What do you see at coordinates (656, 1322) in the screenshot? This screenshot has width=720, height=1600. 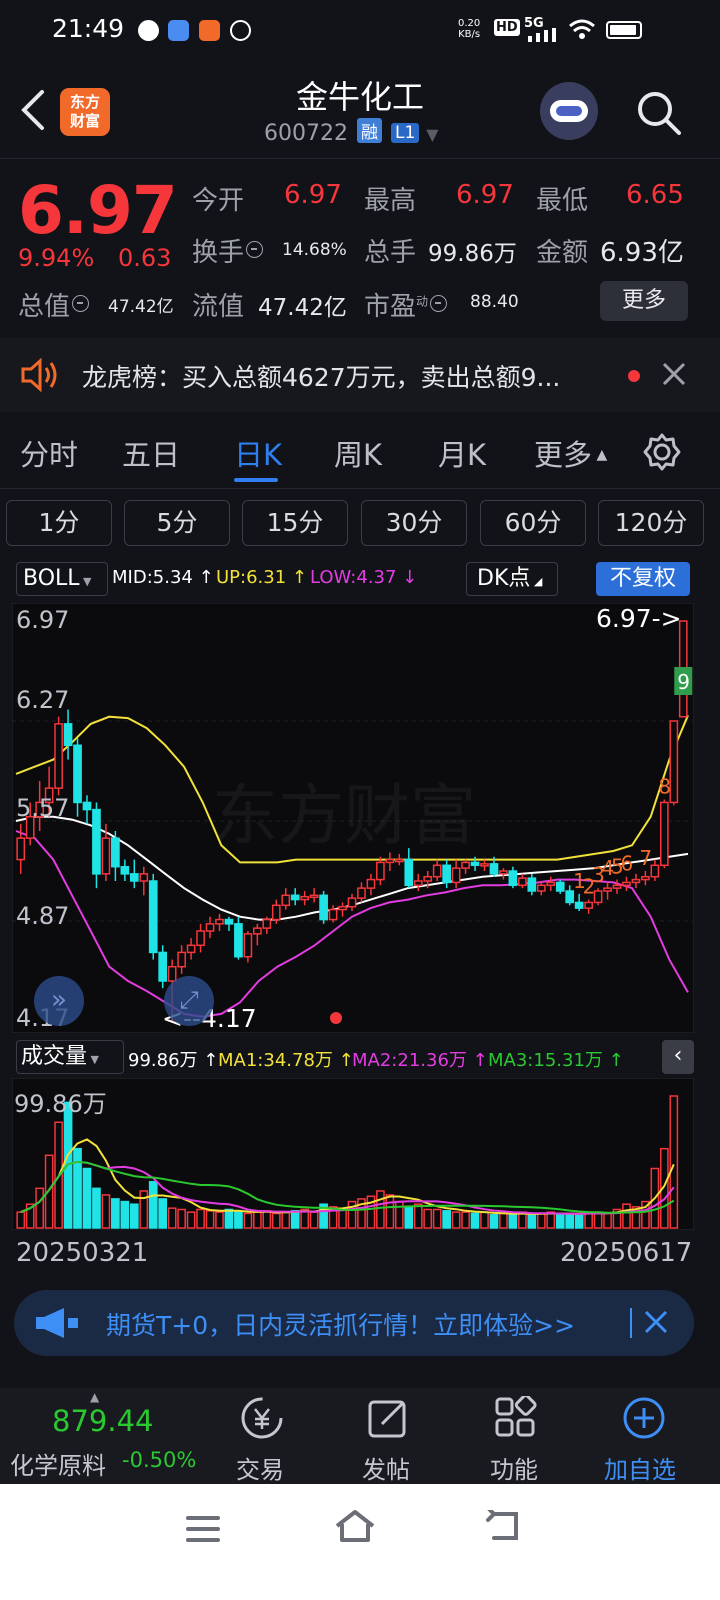 I see `ad-close-icon` at bounding box center [656, 1322].